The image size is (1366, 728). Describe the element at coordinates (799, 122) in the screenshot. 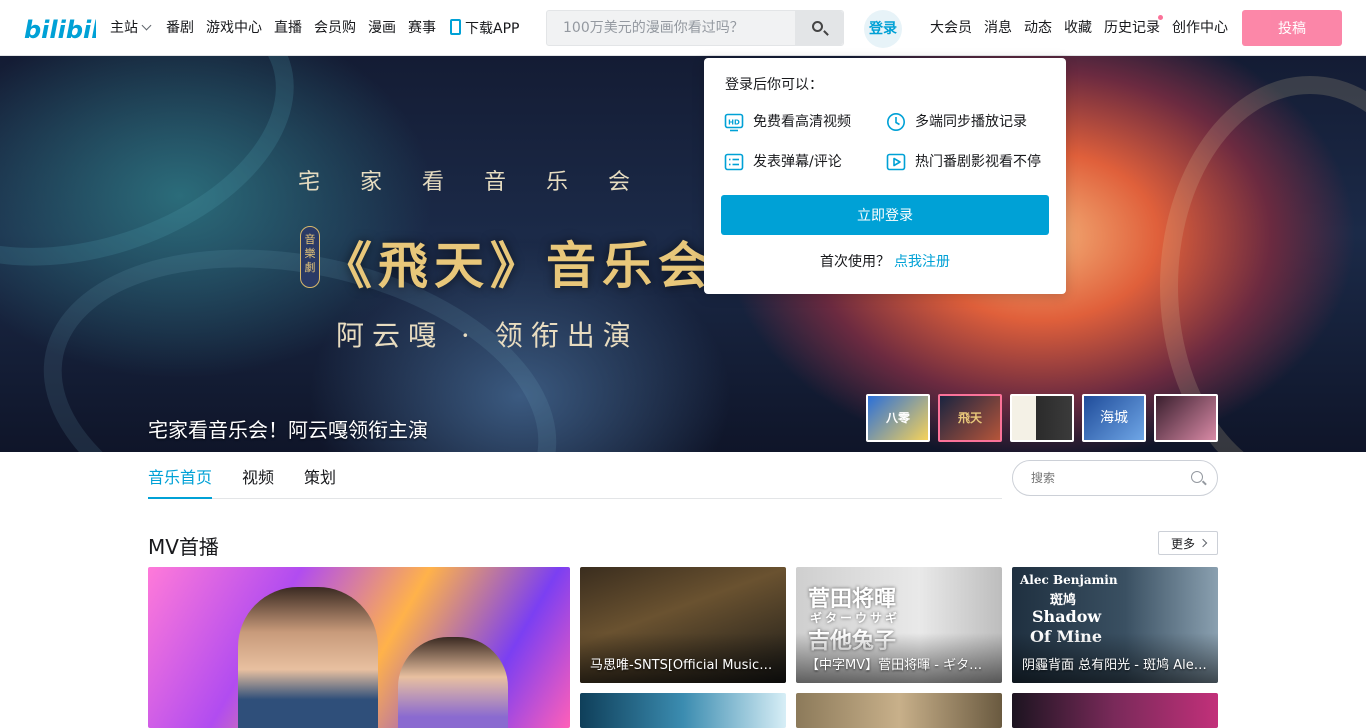

I see `perk-hd: HD 免费看高清视频` at that location.